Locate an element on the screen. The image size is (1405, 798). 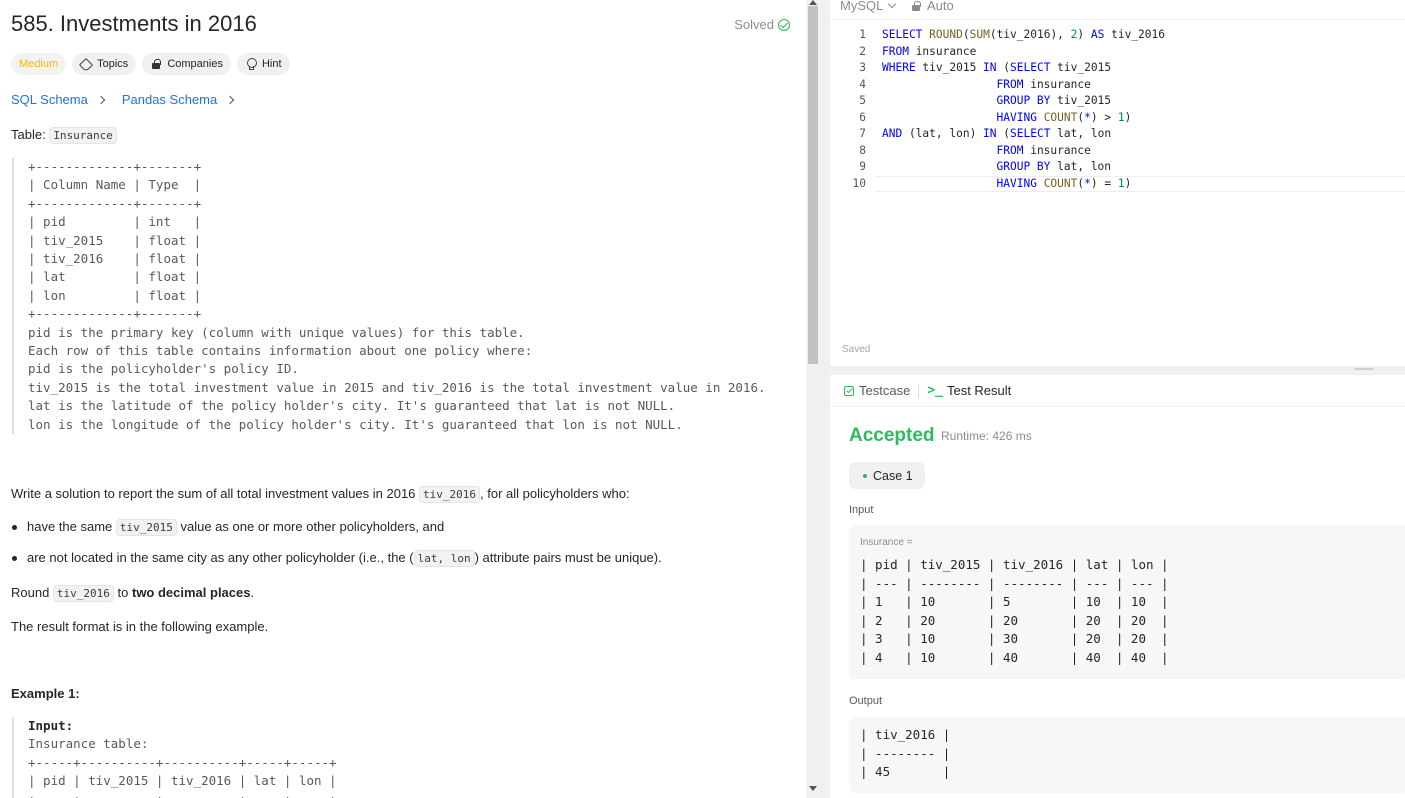
round-code: tiv_2016 is located at coordinates (83, 593).